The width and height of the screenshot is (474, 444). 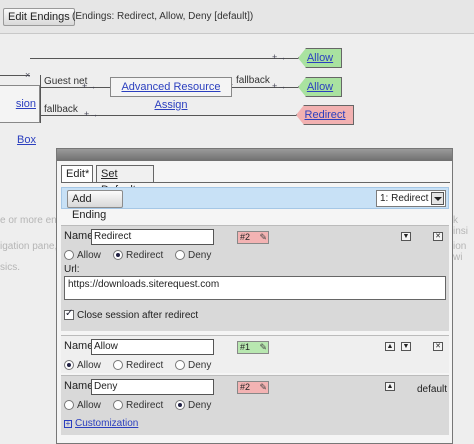 What do you see at coordinates (20, 115) in the screenshot?
I see `session-box-node: sion Box` at bounding box center [20, 115].